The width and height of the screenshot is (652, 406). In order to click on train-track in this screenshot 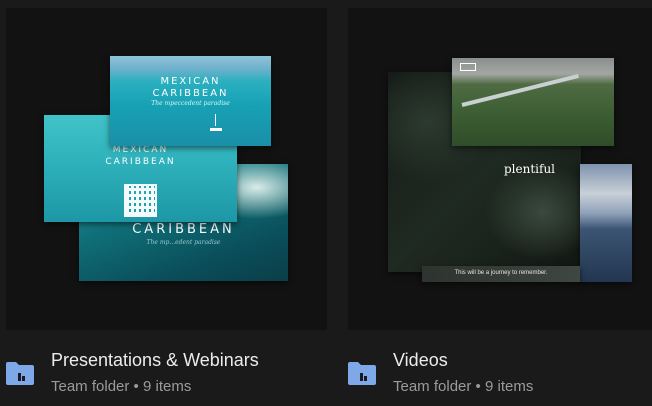, I will do `click(520, 90)`.